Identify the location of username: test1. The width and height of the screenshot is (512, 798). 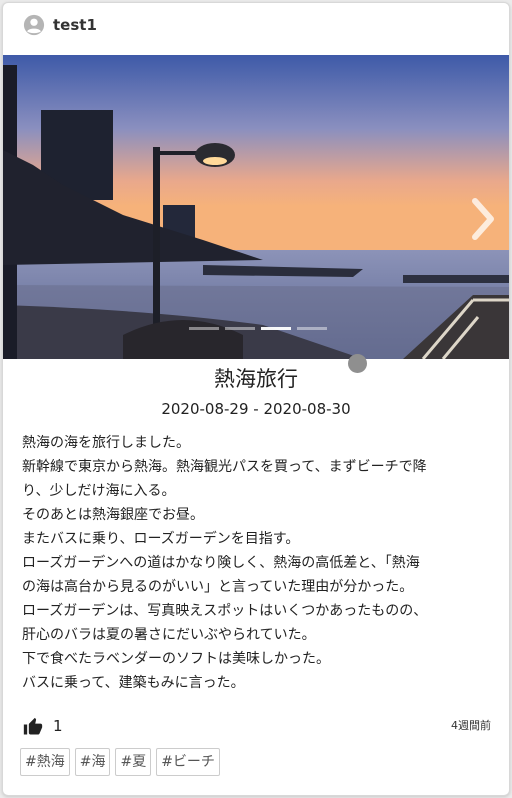
(75, 25).